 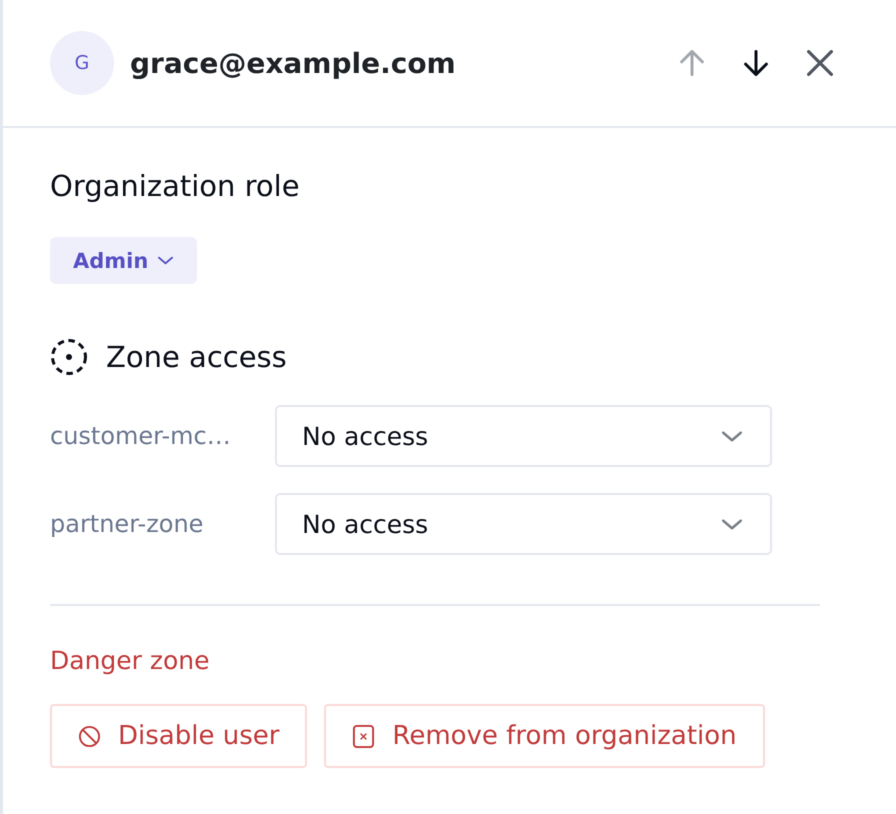 I want to click on section-title: Organization role, so click(x=175, y=186).